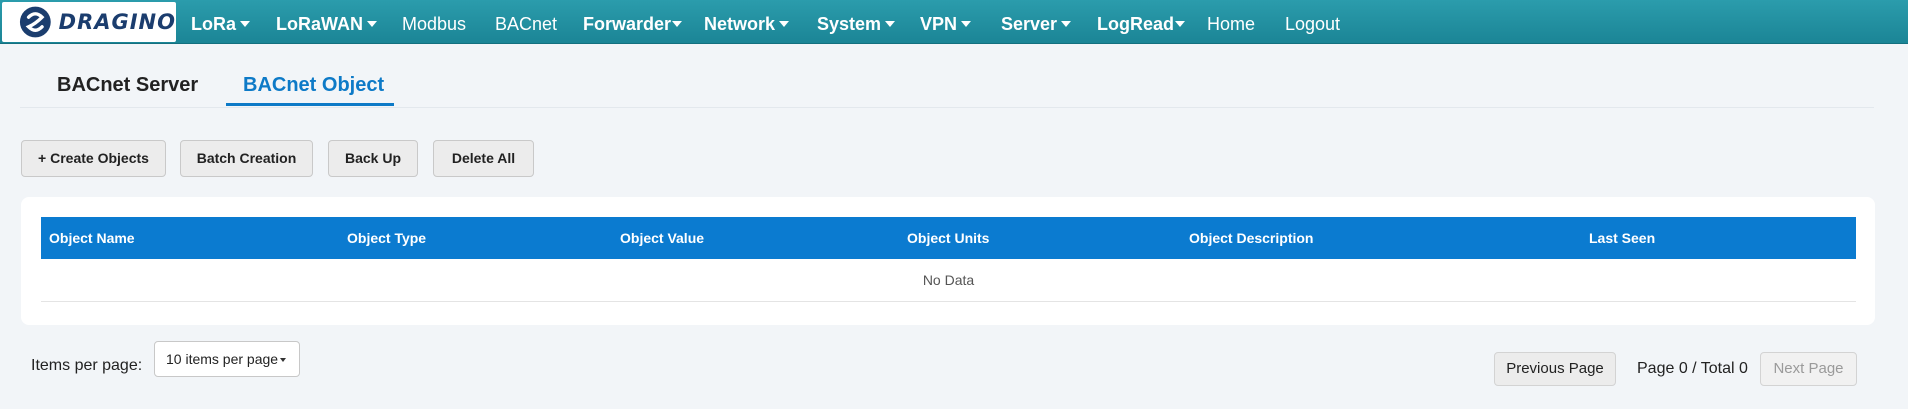  What do you see at coordinates (1231, 22) in the screenshot?
I see `nav-home-link: Home` at bounding box center [1231, 22].